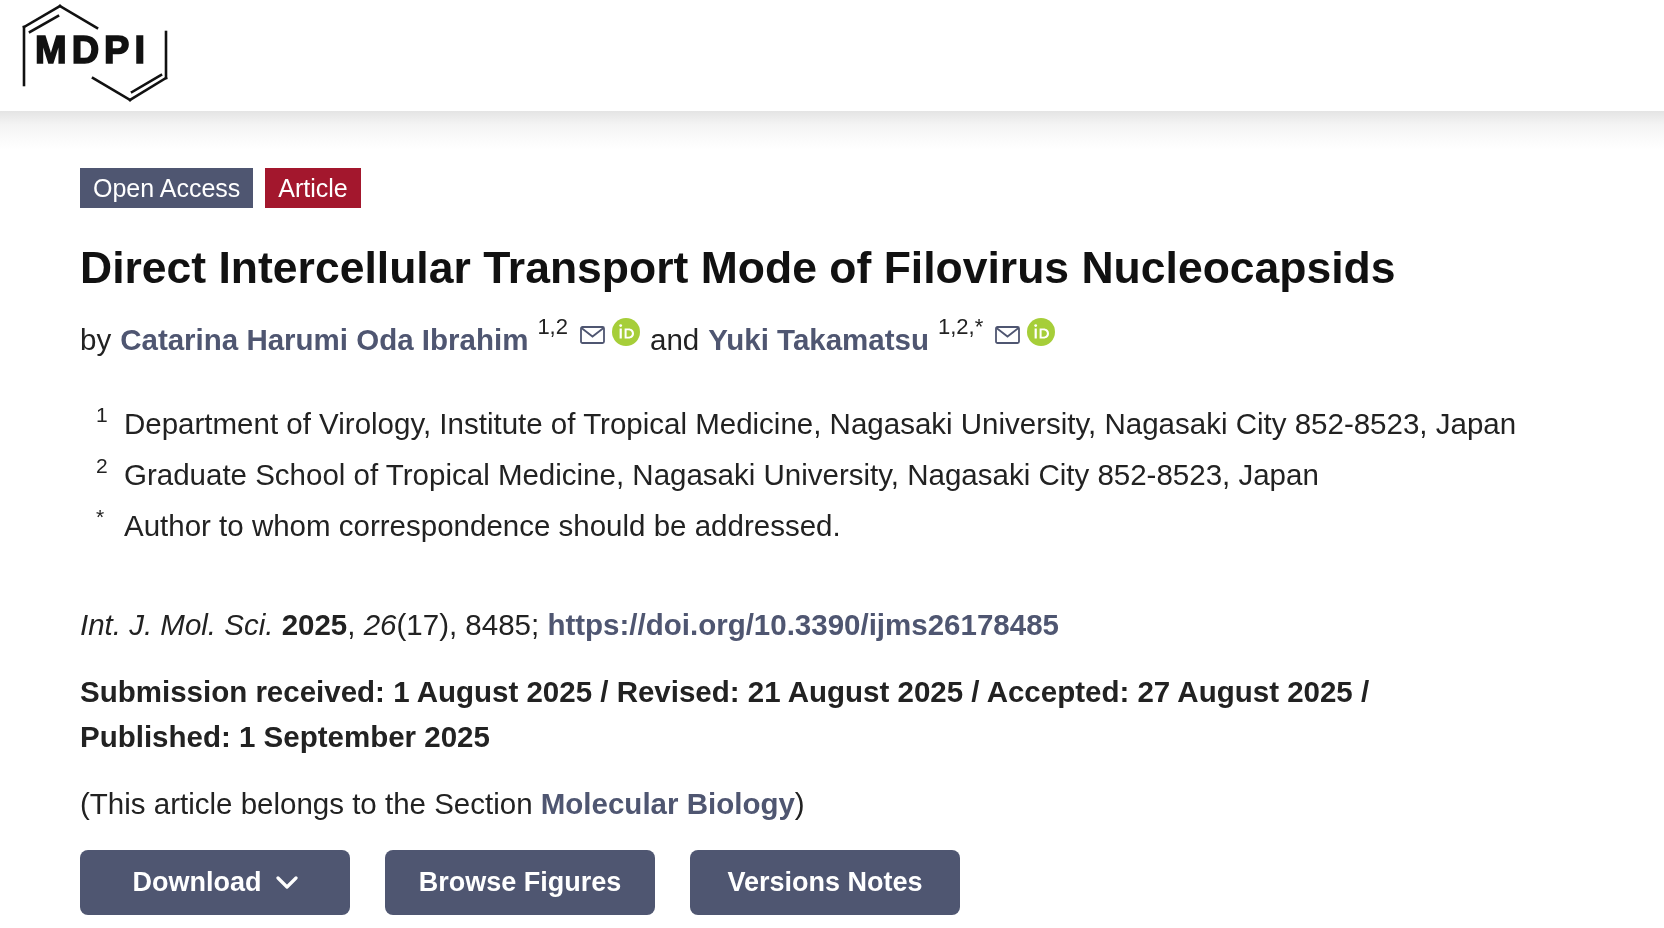 This screenshot has height=928, width=1664. What do you see at coordinates (725, 714) in the screenshot?
I see `publication-dates: Submission received: 1 August 2025 / Revised: 21 August 2025 / Accepted: 27 August 2025 / Published: 1 September 2025` at bounding box center [725, 714].